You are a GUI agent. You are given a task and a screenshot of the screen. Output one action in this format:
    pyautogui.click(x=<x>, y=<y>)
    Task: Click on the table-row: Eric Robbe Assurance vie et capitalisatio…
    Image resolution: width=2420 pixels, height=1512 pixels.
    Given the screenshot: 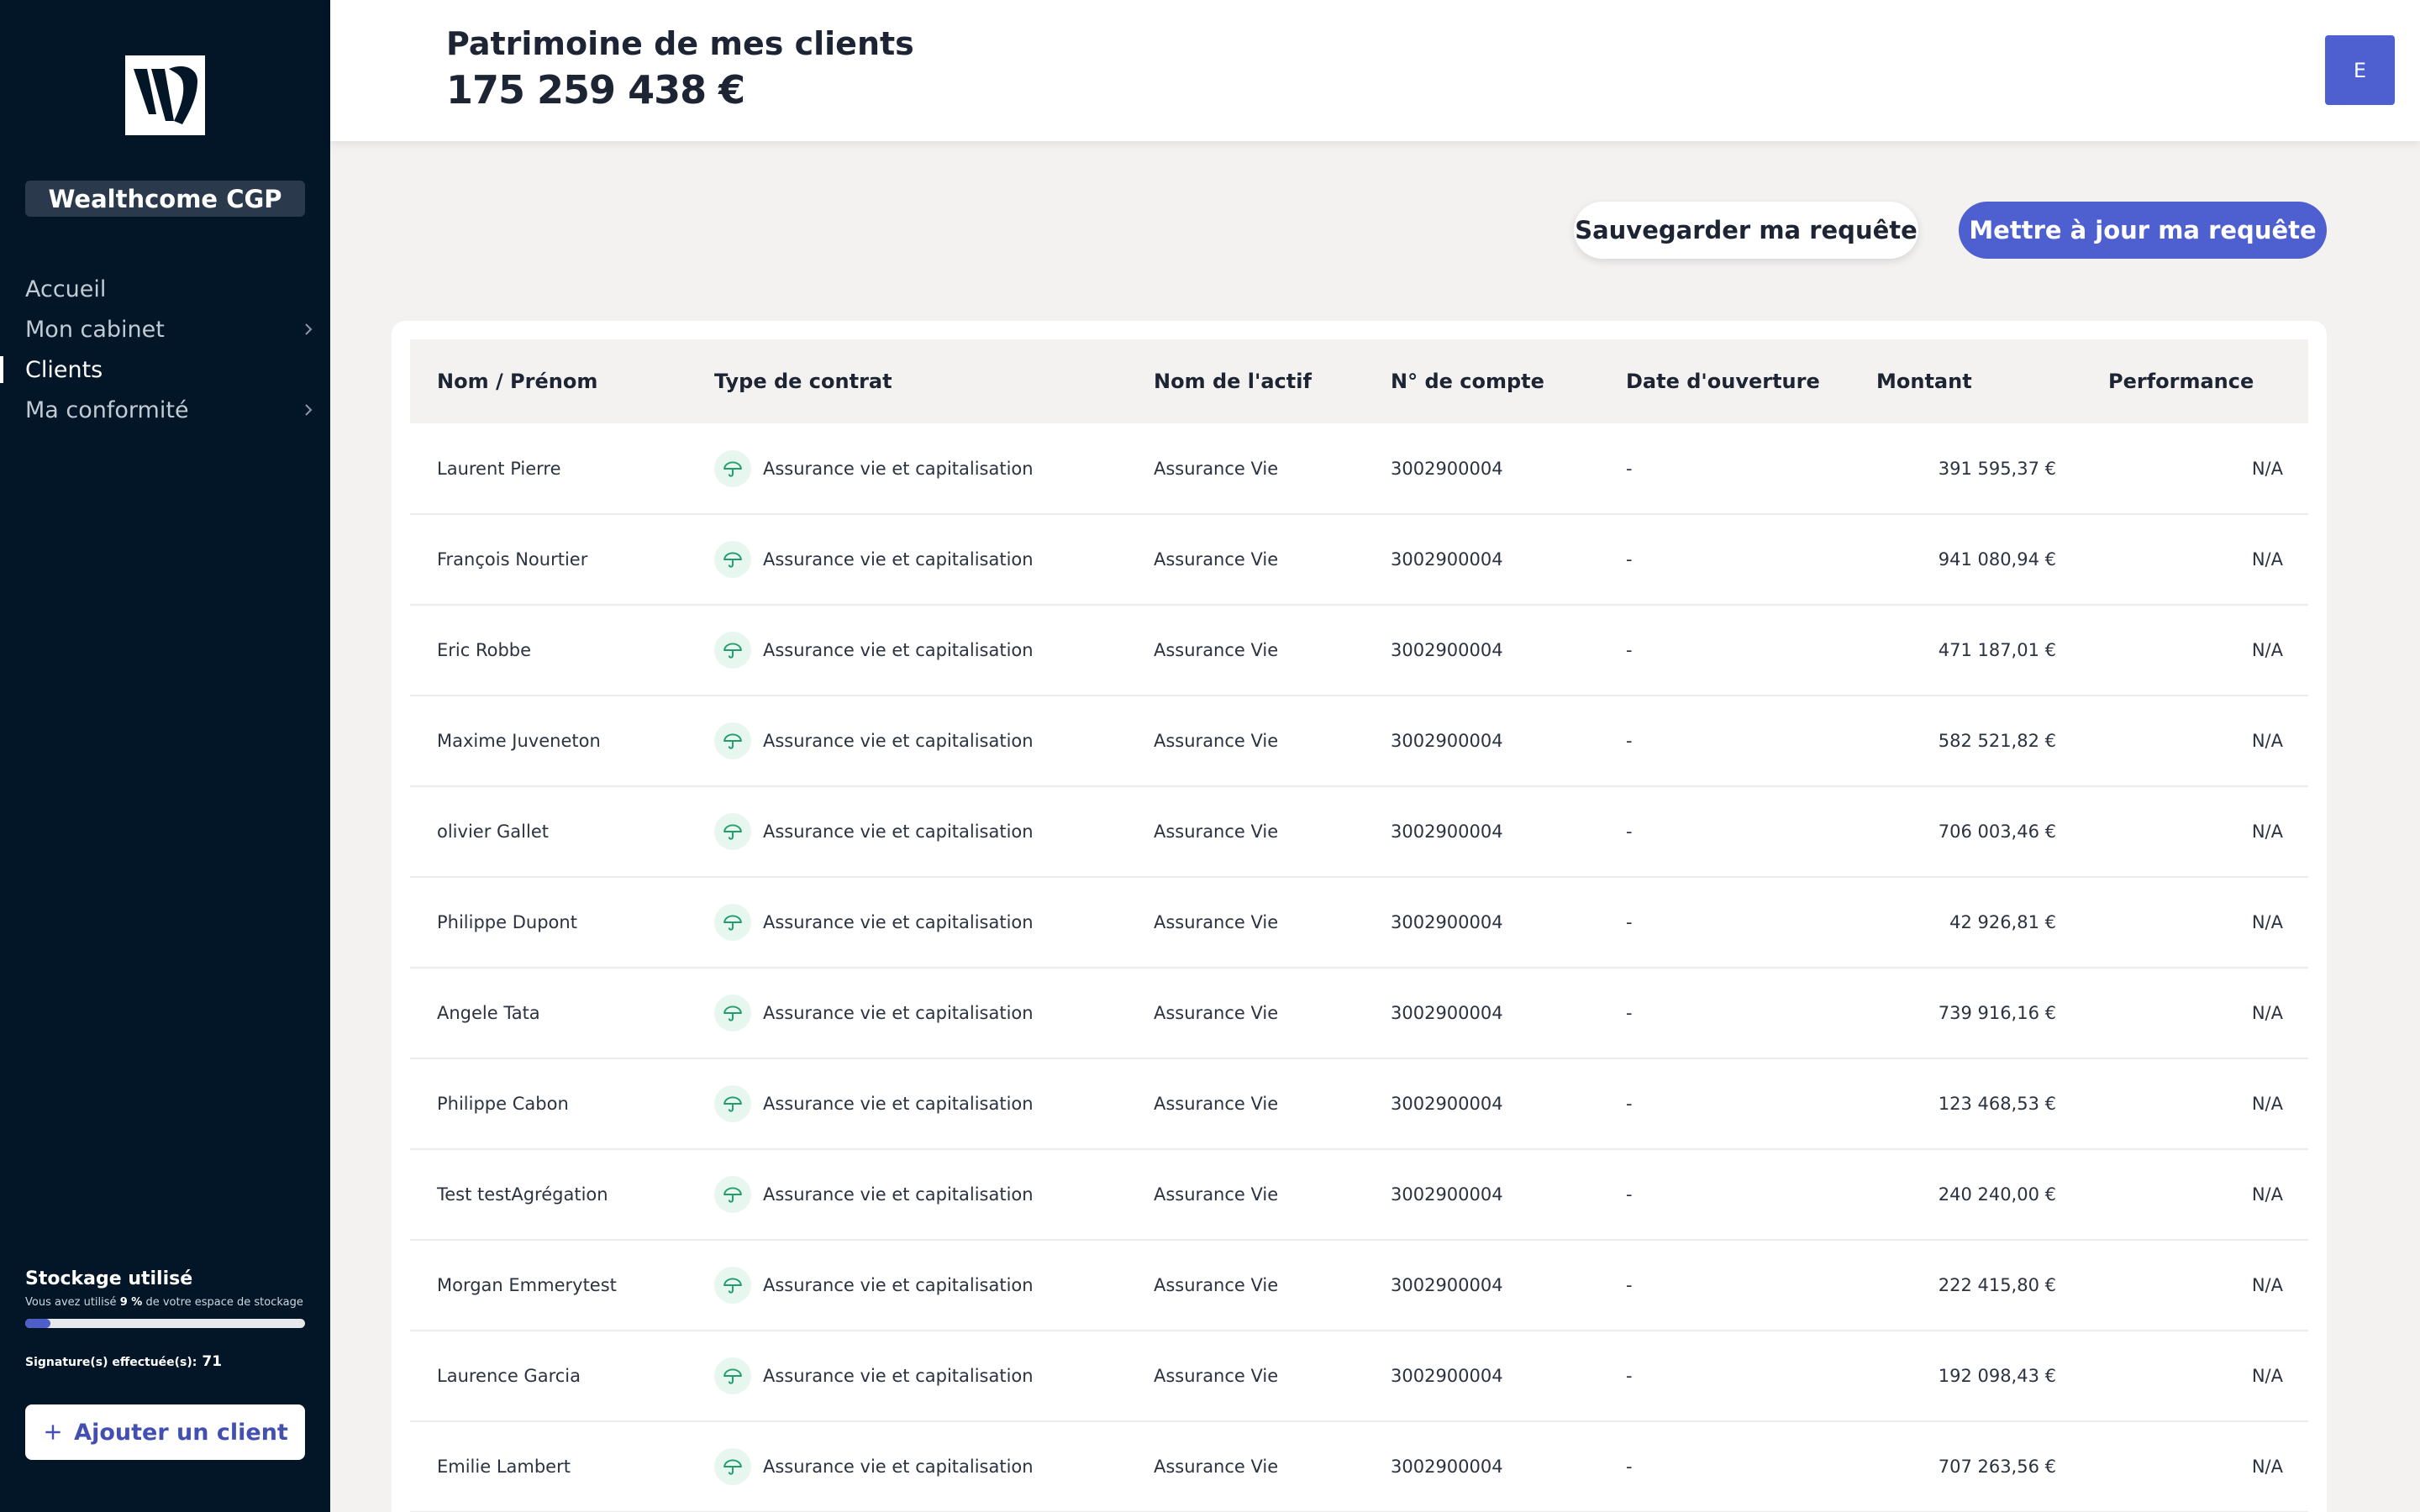 What is the action you would take?
    pyautogui.click(x=1359, y=650)
    